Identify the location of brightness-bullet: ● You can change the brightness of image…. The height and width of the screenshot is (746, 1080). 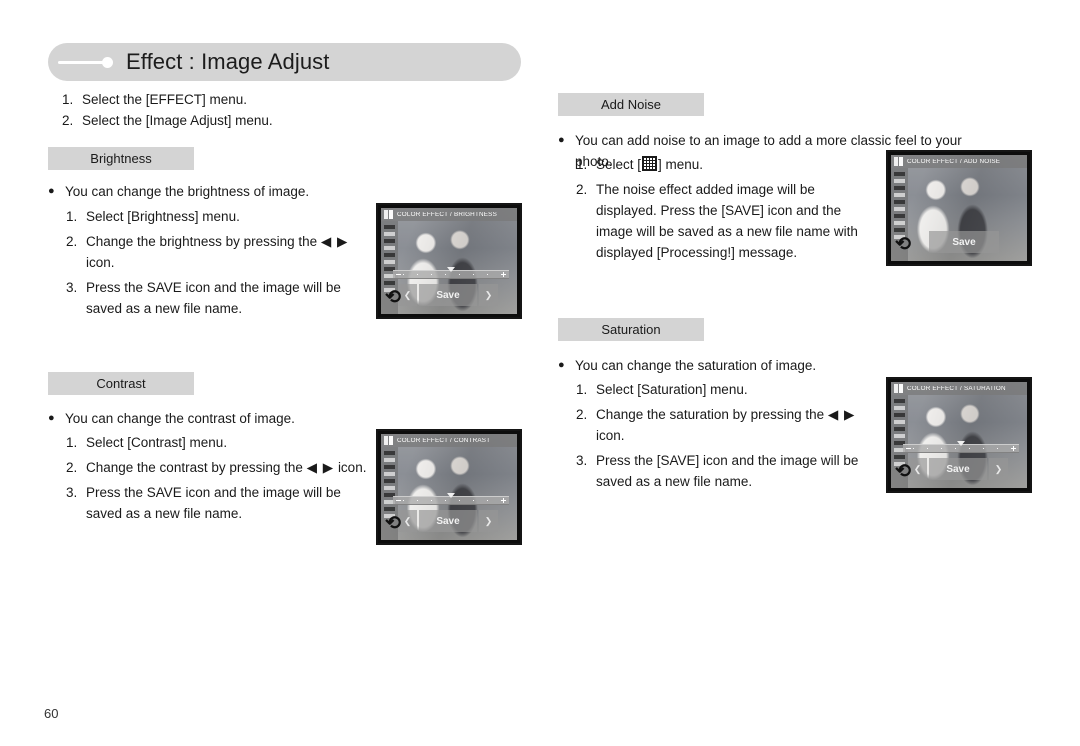
(213, 191).